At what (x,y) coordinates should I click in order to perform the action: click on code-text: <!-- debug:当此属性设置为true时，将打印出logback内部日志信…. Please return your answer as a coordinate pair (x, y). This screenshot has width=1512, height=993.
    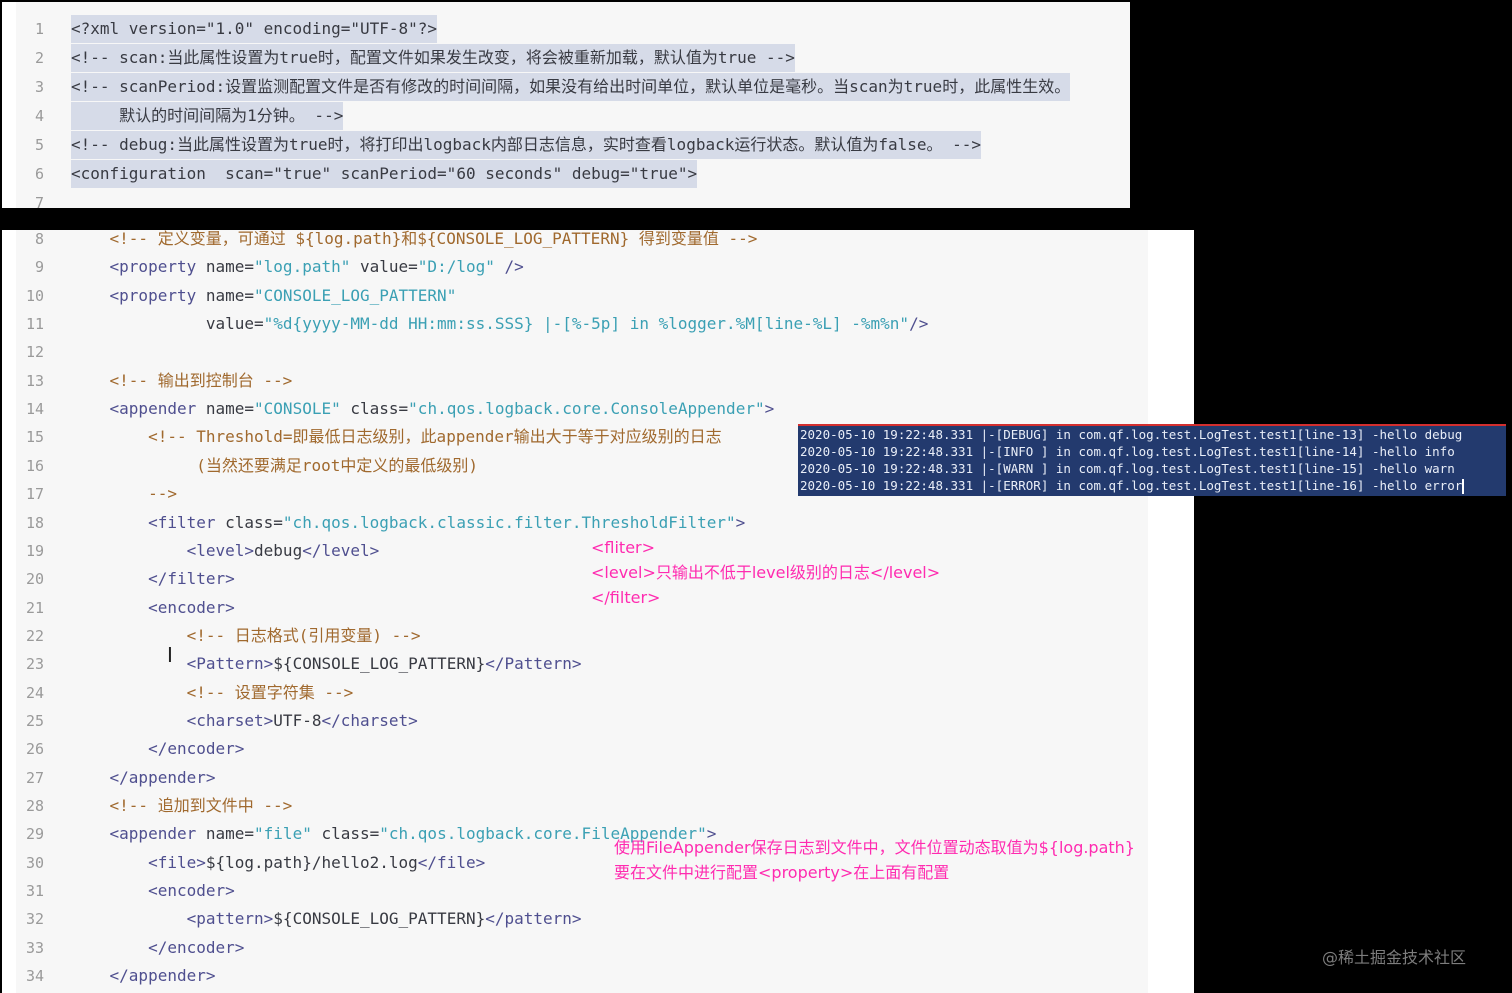
    Looking at the image, I should click on (526, 145).